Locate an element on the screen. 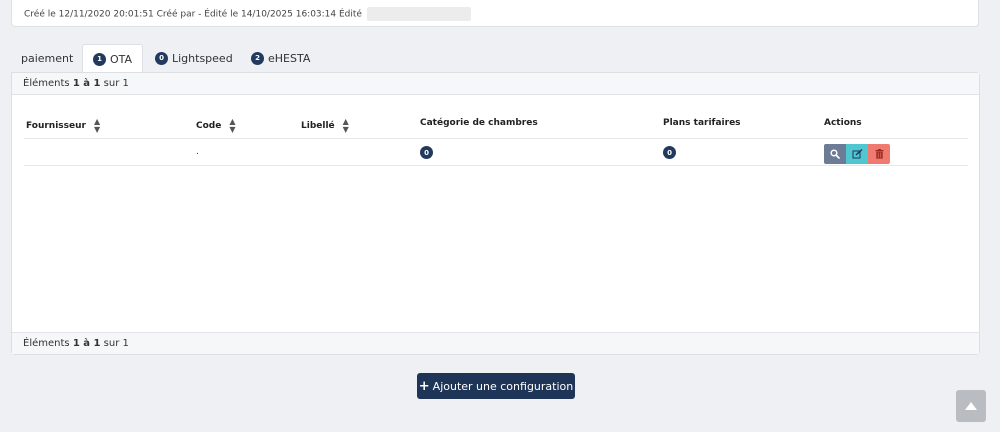  chevron-up-icon is located at coordinates (971, 406).